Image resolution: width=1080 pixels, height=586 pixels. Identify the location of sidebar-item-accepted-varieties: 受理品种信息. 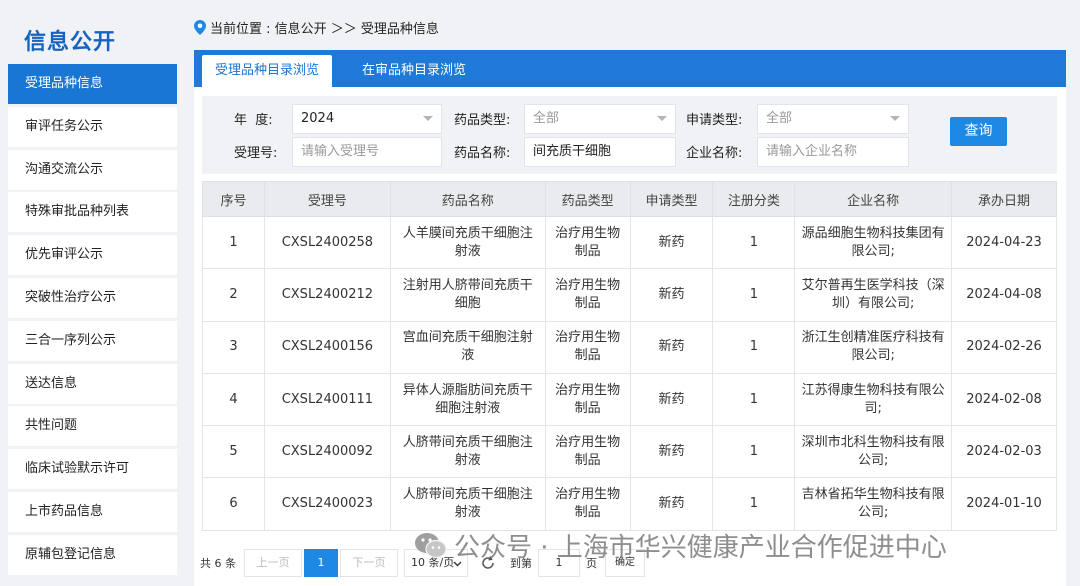
(92, 84).